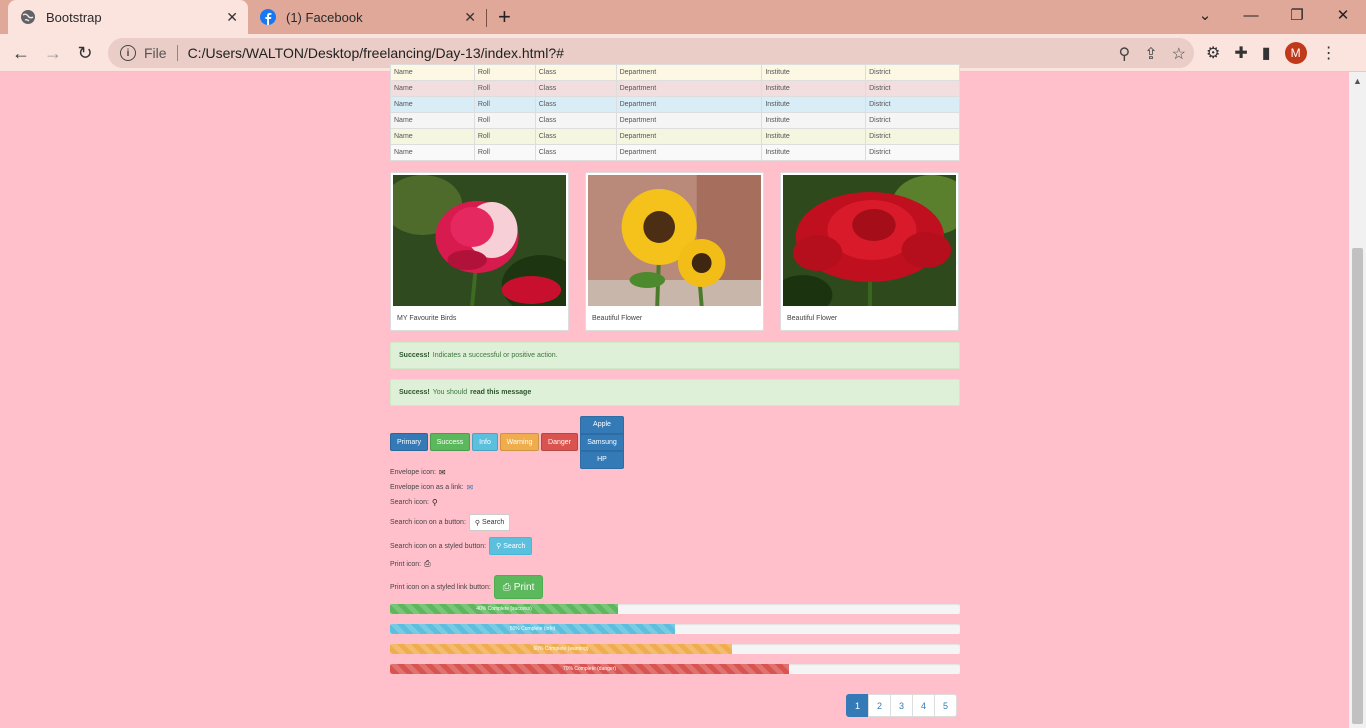  Describe the element at coordinates (589, 669) in the screenshot. I see `progress-bar: 70% Complete (danger)` at that location.